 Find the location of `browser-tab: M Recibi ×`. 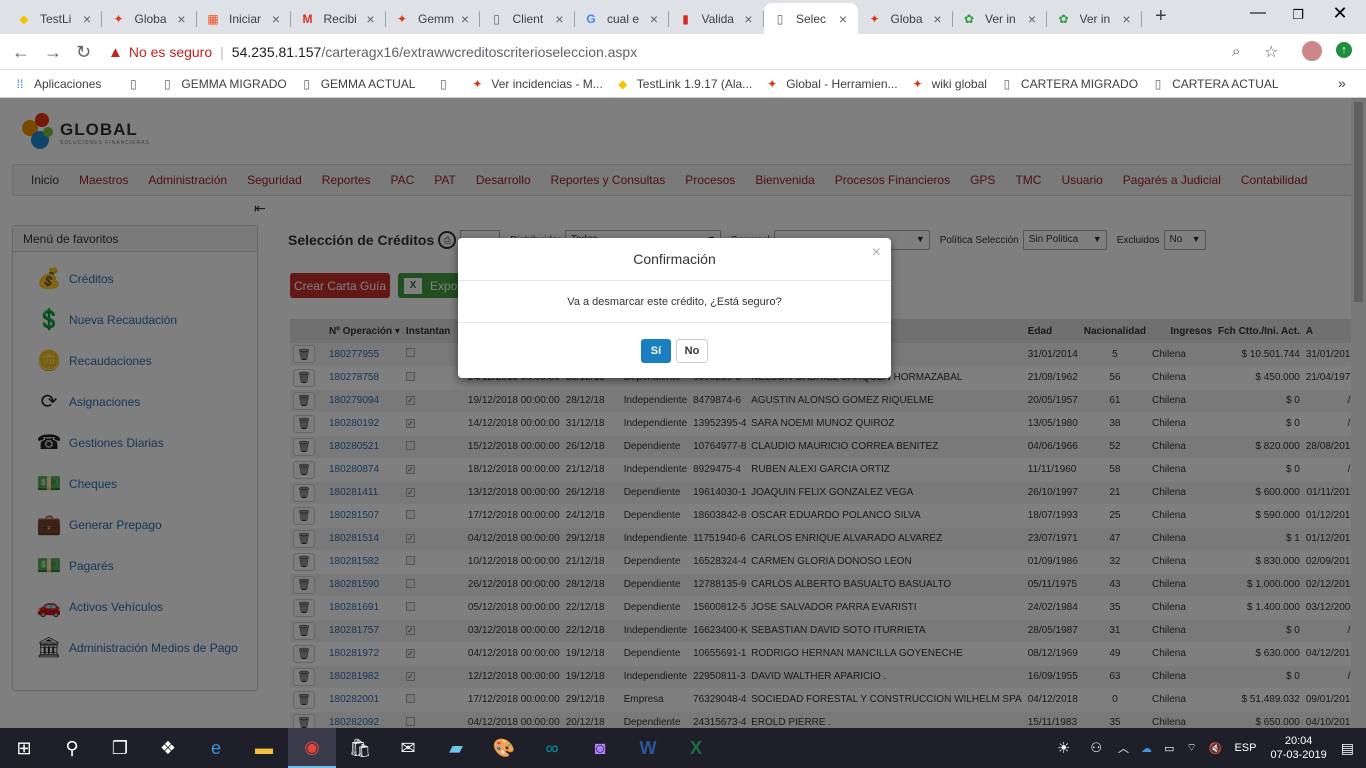

browser-tab: M Recibi × is located at coordinates (339, 18).